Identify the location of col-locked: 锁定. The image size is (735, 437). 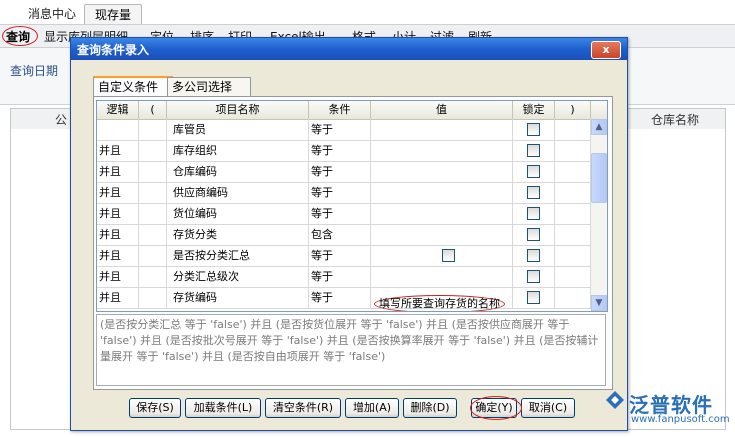
(534, 110).